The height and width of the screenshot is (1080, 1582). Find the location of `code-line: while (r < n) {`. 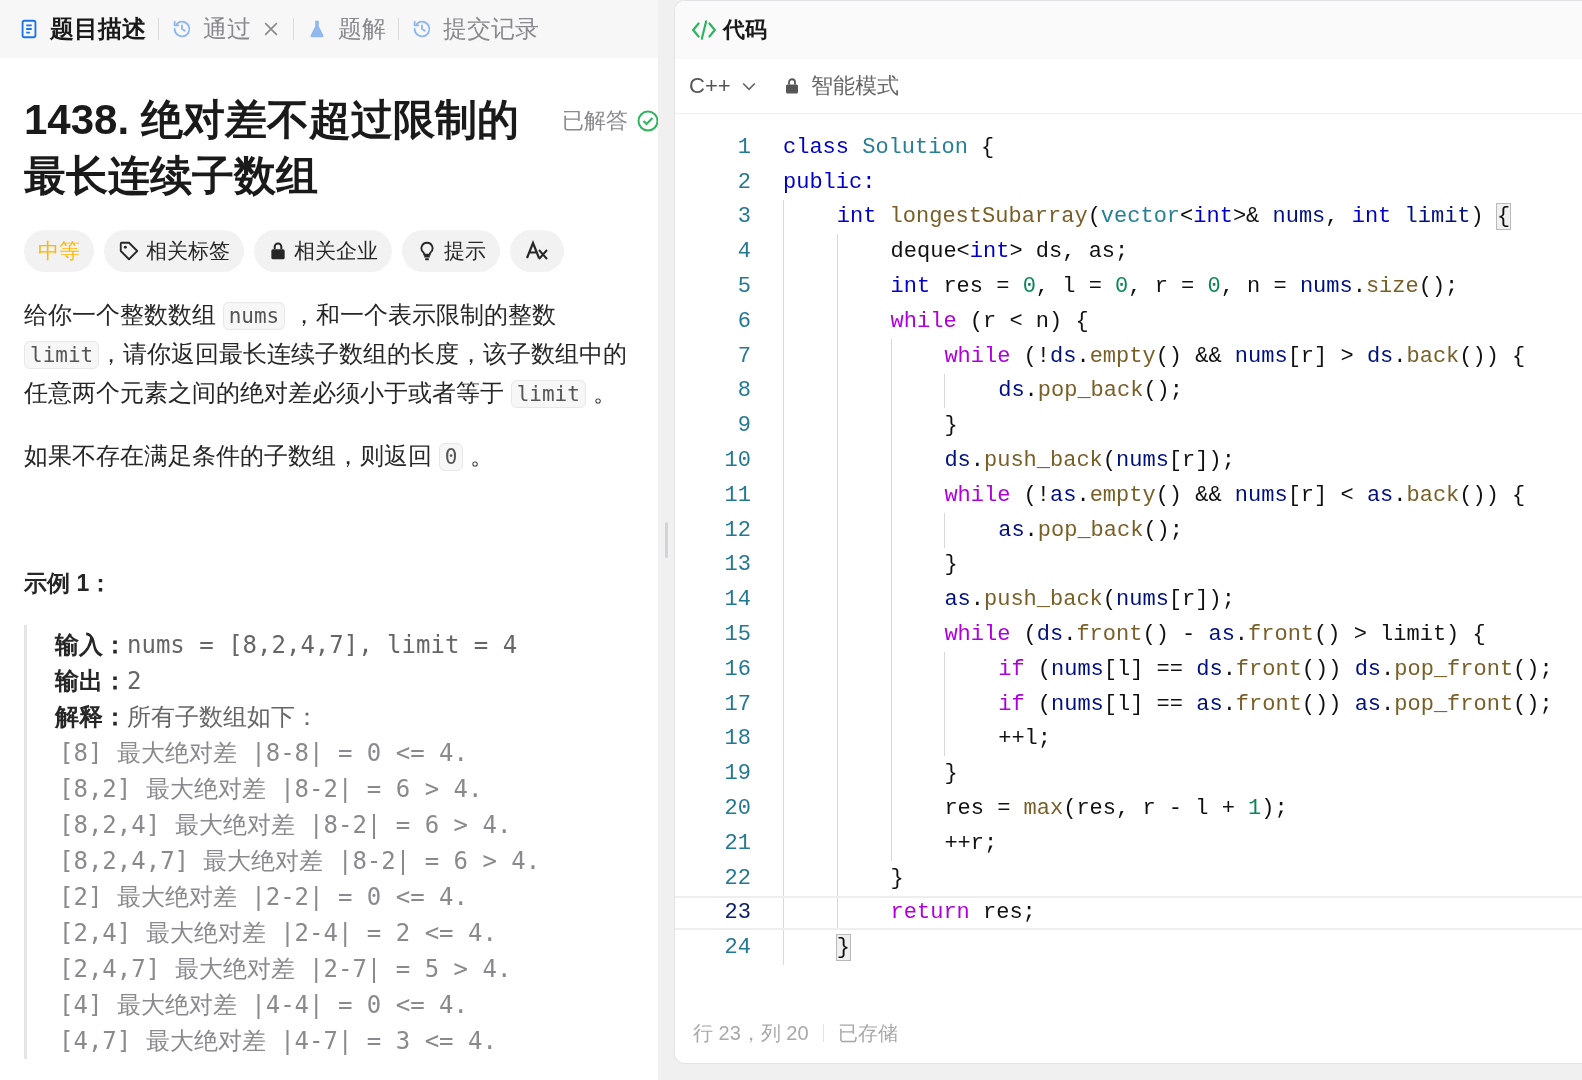

code-line: while (r < n) { is located at coordinates (989, 321).